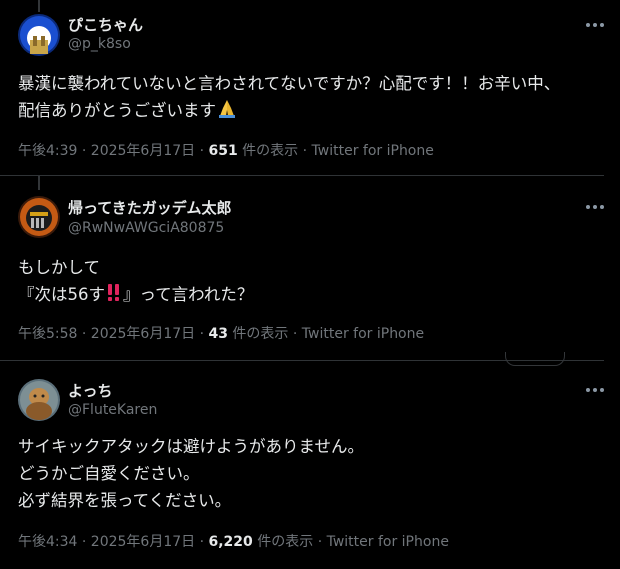 This screenshot has height=569, width=620. Describe the element at coordinates (113, 151) in the screenshot. I see `timestamp: 午後4:39 · 2025年6月17日 ·` at that location.